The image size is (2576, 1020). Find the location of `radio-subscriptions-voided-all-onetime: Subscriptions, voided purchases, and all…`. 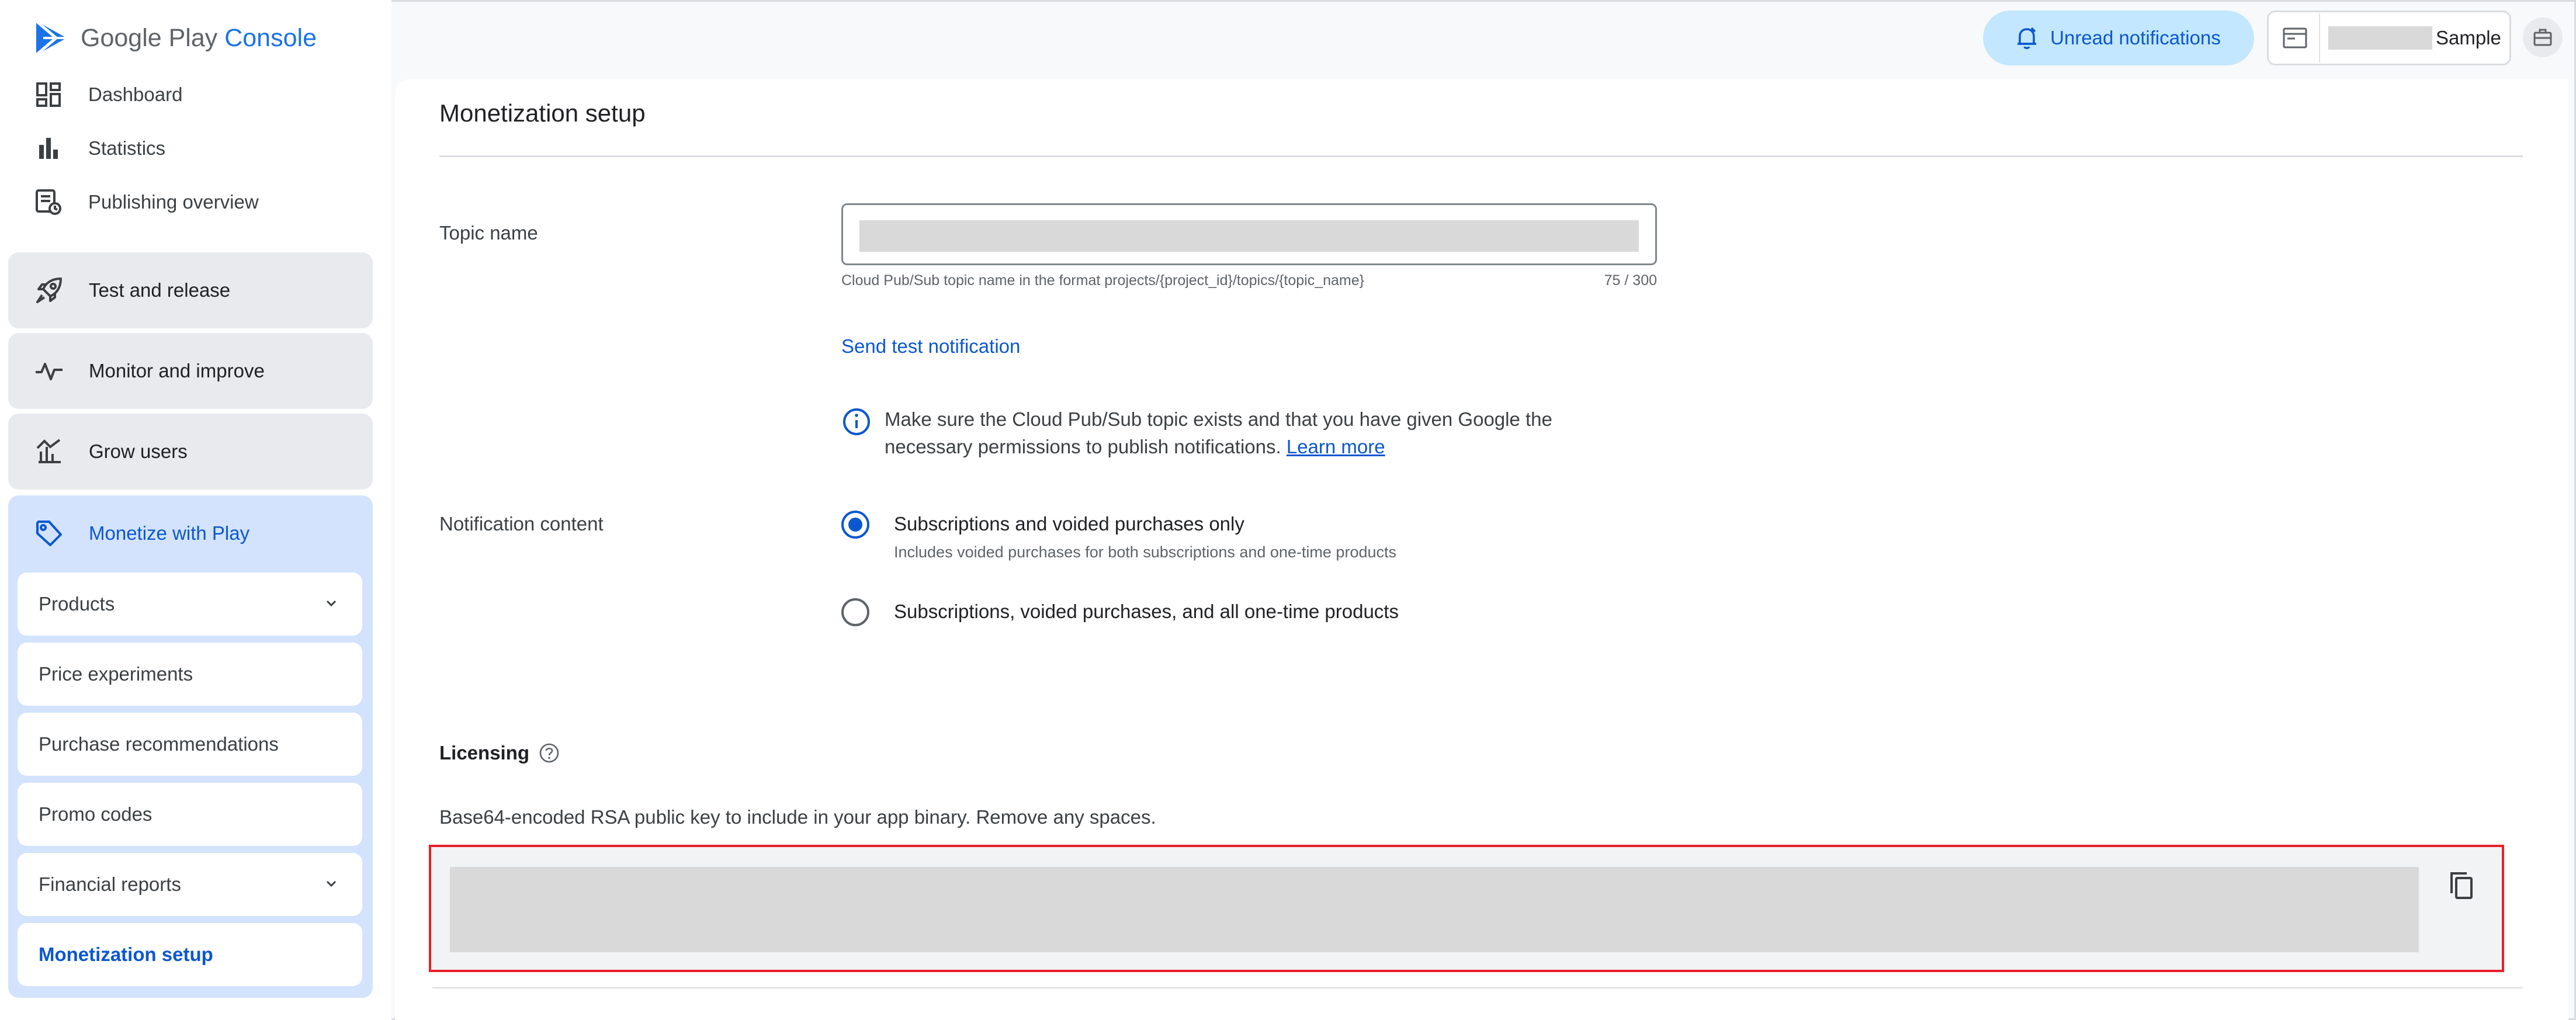

radio-subscriptions-voided-all-onetime: Subscriptions, voided purchases, and all… is located at coordinates (1120, 612).